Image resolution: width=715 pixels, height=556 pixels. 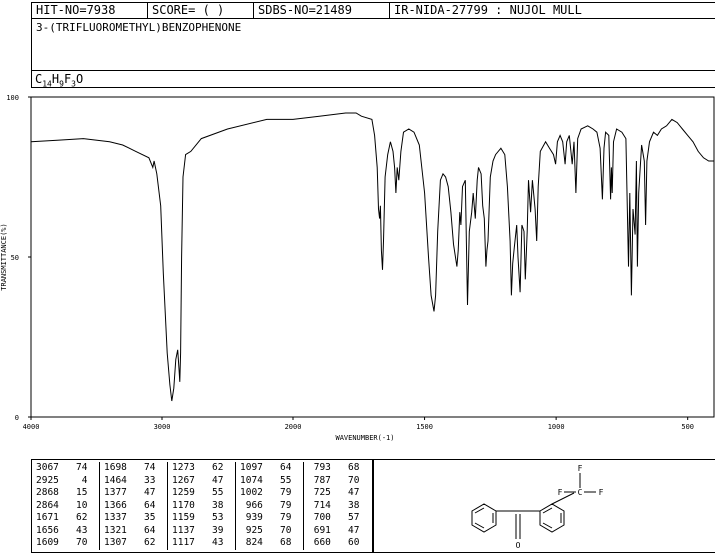 I want to click on peak-row: 700 57, so click(x=338, y=518).